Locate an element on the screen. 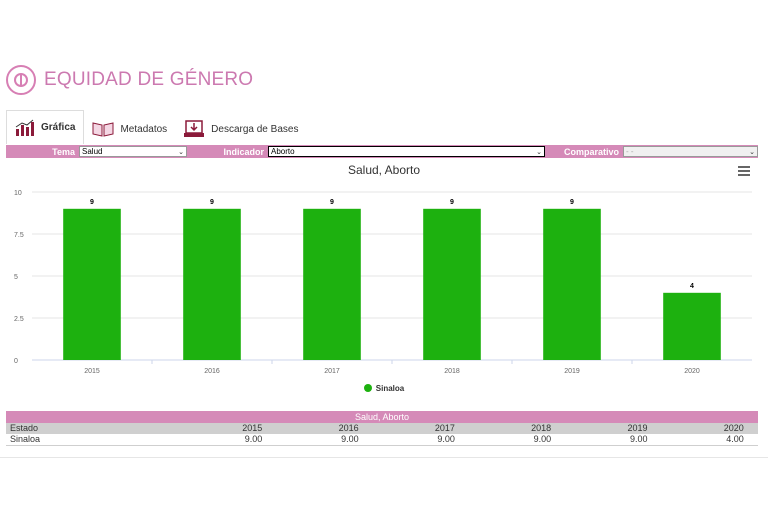 The height and width of the screenshot is (512, 768). y-tick-label: 10 is located at coordinates (18, 193).